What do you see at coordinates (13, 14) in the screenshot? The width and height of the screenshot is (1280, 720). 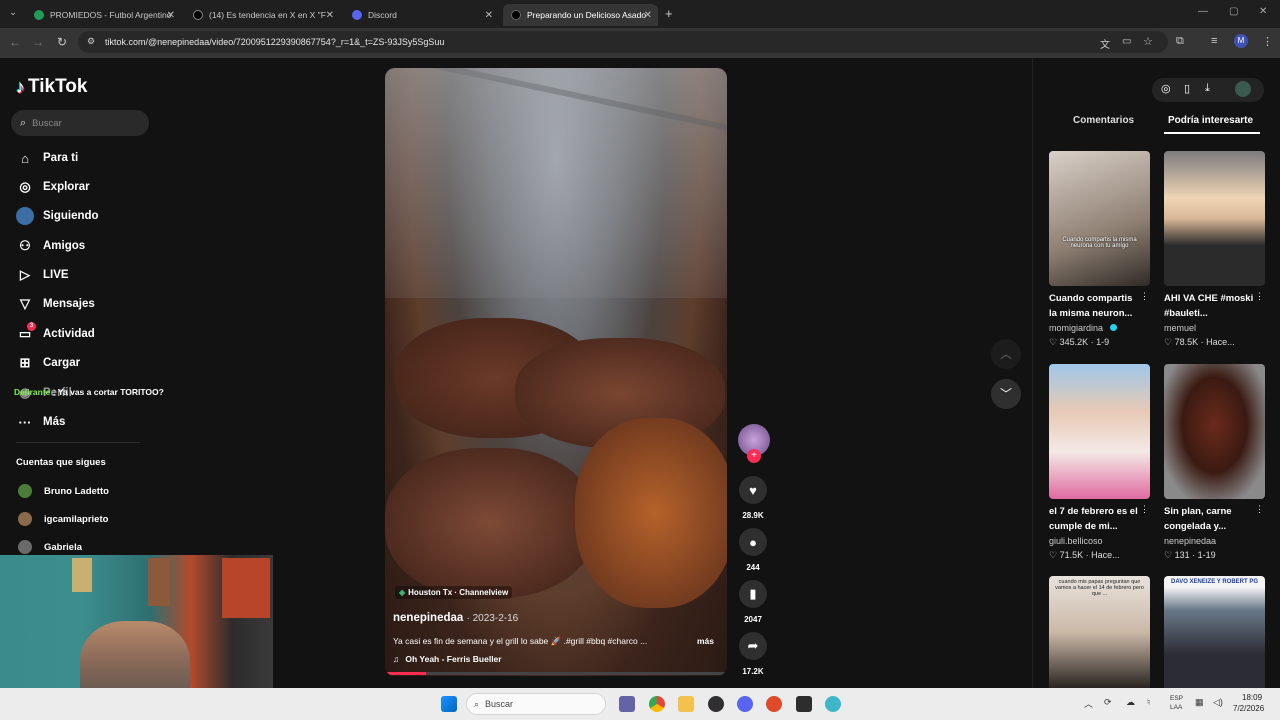 I see `tab-menu-button: ⌄` at bounding box center [13, 14].